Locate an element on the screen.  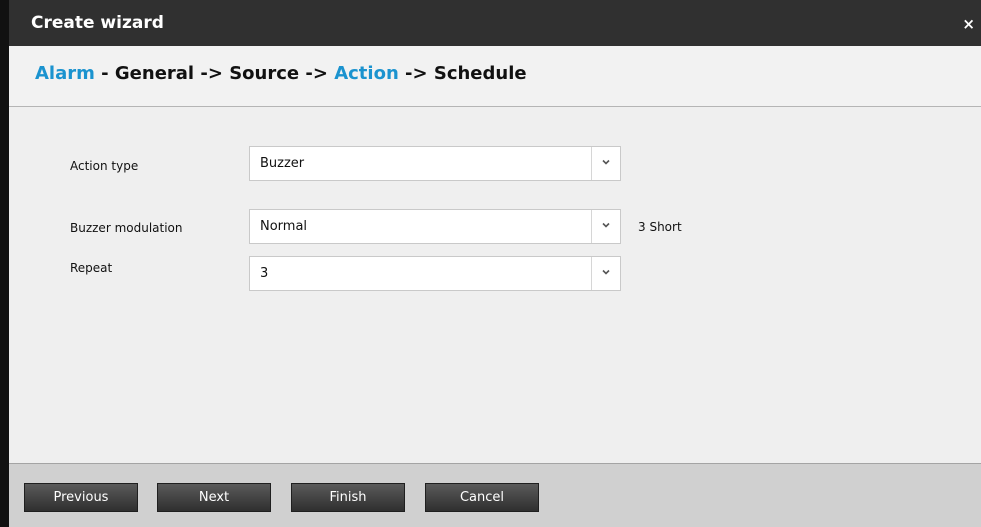
action-type-value: Buzzer is located at coordinates (282, 163).